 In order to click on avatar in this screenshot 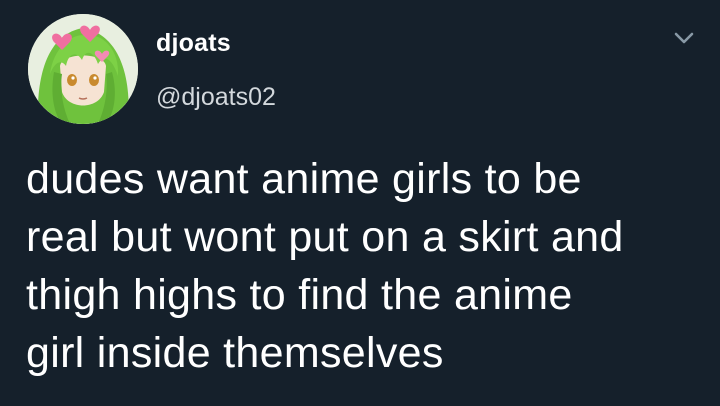, I will do `click(83, 69)`.